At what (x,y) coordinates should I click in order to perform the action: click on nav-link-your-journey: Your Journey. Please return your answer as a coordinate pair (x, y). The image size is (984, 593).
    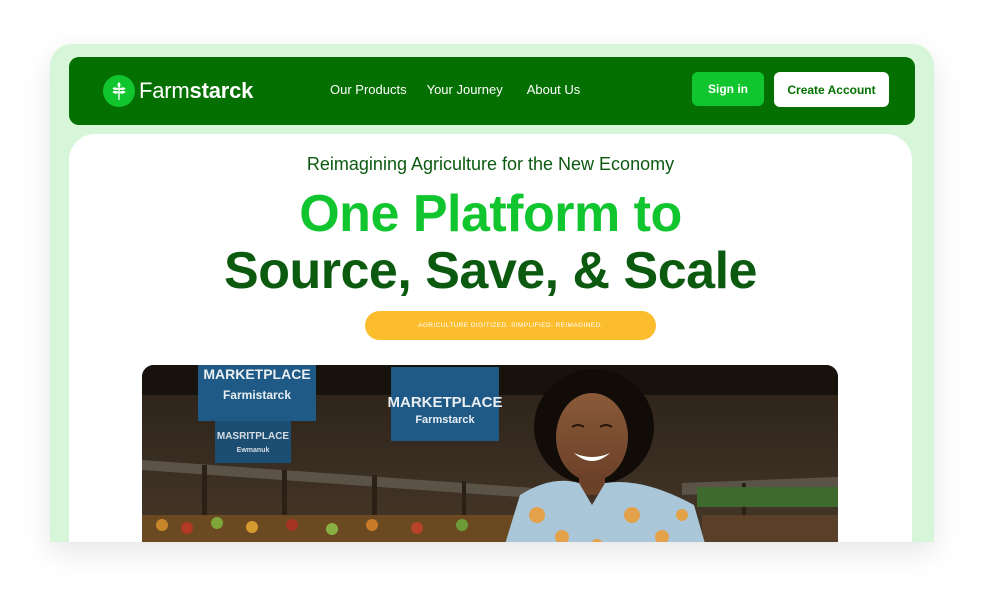
    Looking at the image, I should click on (465, 89).